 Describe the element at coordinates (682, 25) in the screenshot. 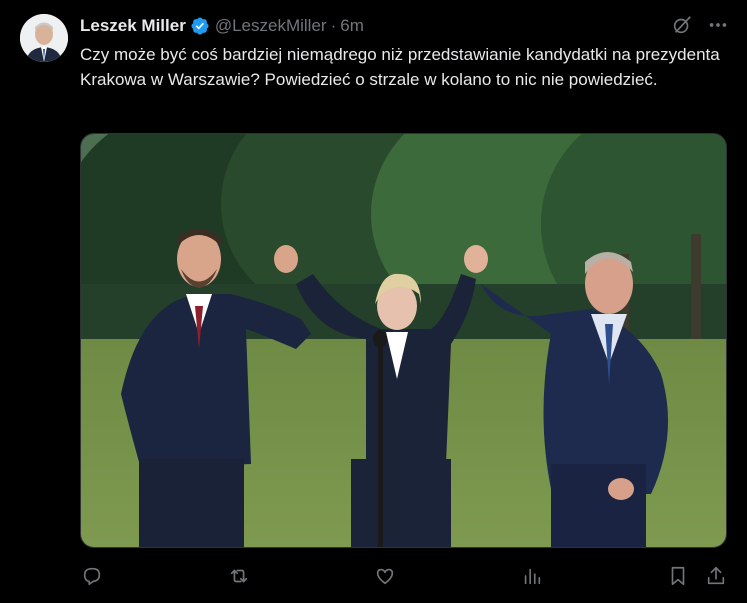

I see `grok-icon` at that location.